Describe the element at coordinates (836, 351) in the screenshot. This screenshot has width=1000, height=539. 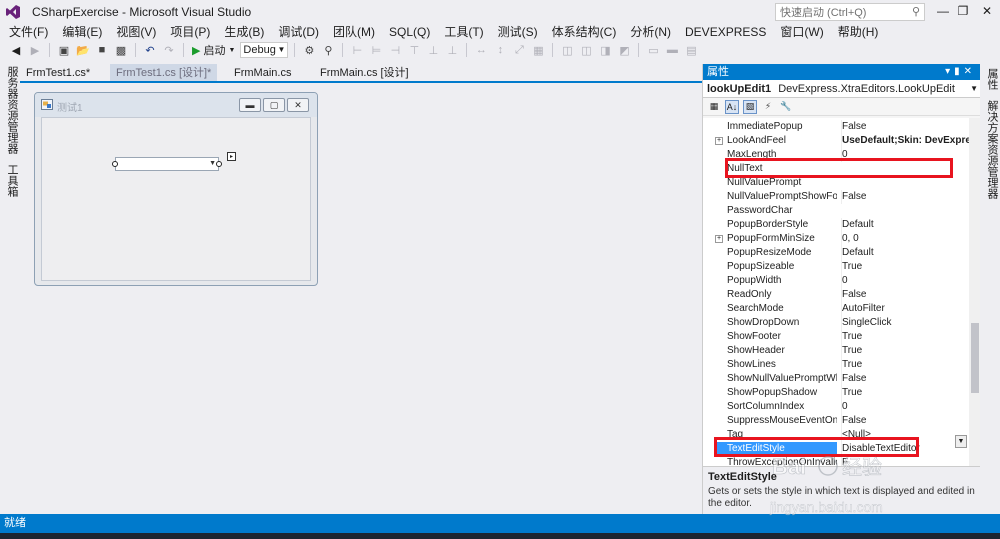
I see `property-row: ShowHeader True` at that location.